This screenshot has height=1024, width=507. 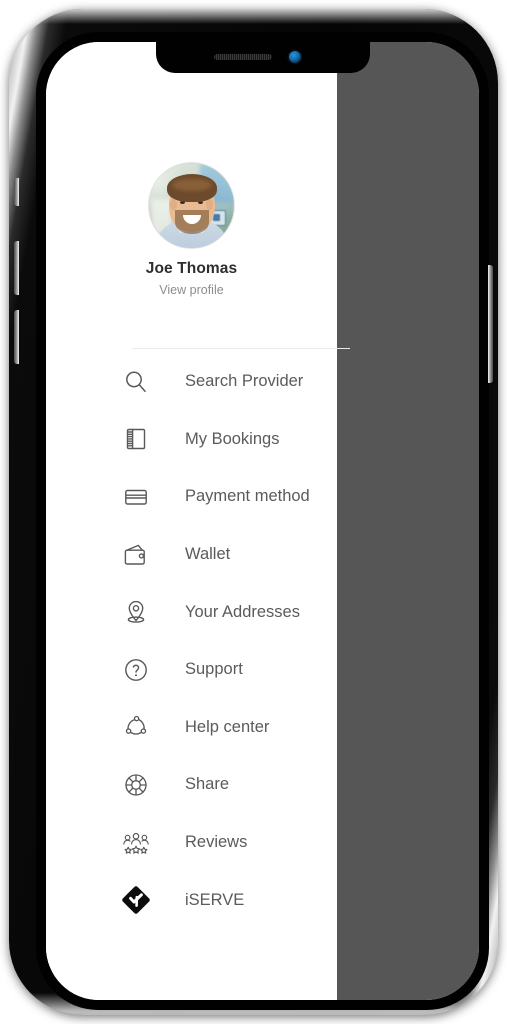 I want to click on wallet-icon, so click(x=136, y=555).